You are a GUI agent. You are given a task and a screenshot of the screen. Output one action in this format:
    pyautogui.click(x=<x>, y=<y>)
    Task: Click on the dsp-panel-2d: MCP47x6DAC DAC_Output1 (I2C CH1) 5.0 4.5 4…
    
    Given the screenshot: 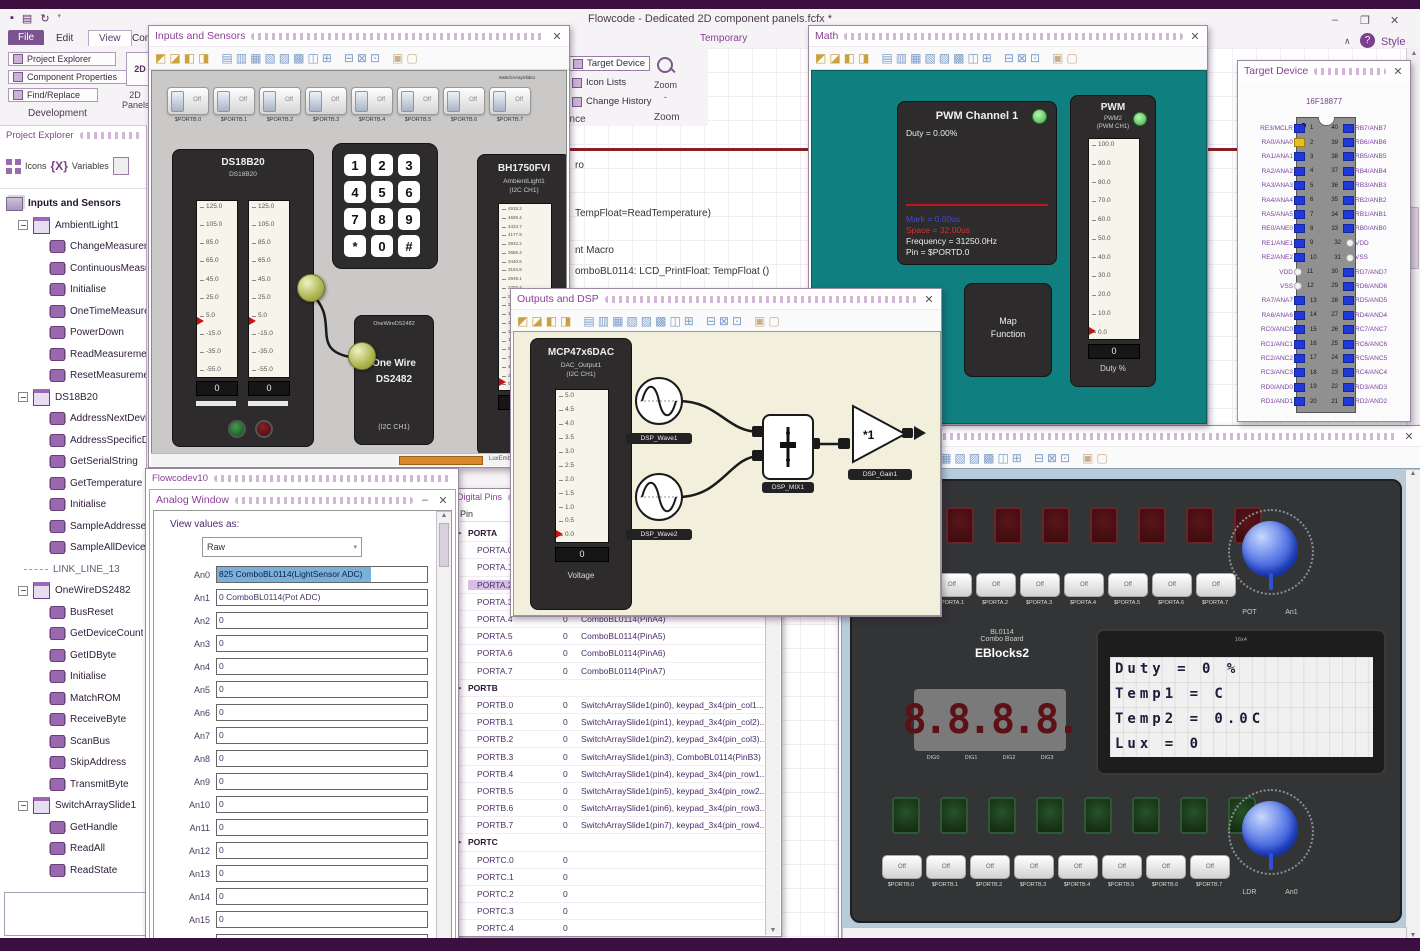 What is the action you would take?
    pyautogui.click(x=727, y=473)
    